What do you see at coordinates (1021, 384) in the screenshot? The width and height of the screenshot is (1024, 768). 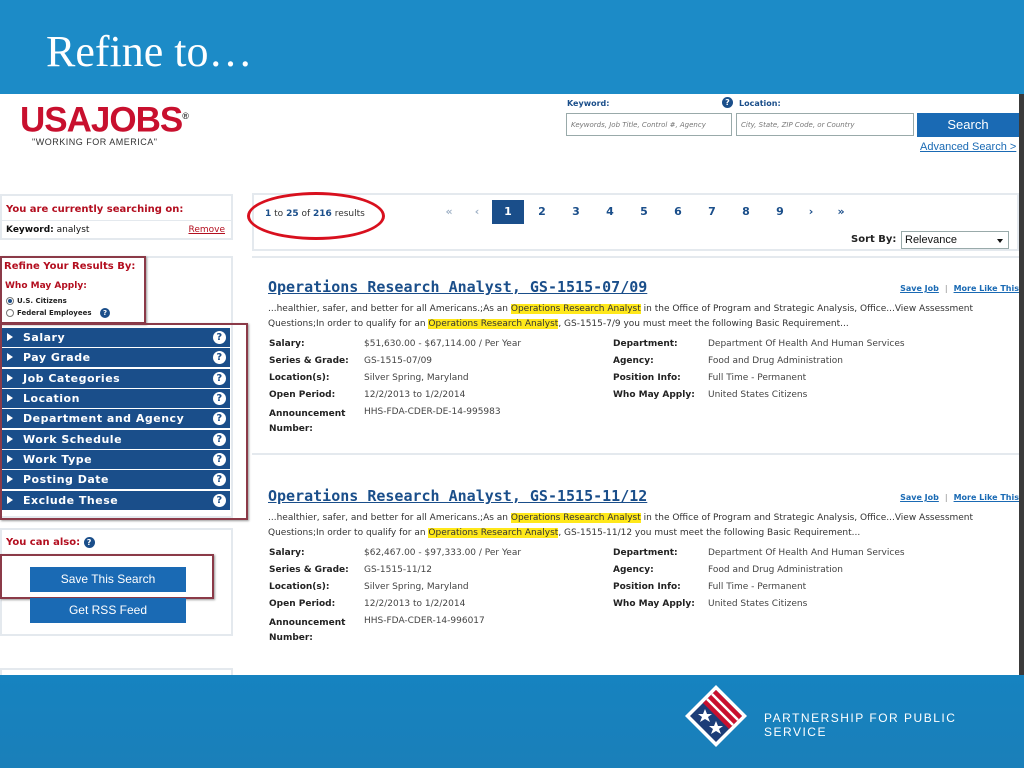 I see `screenshot-edge` at bounding box center [1021, 384].